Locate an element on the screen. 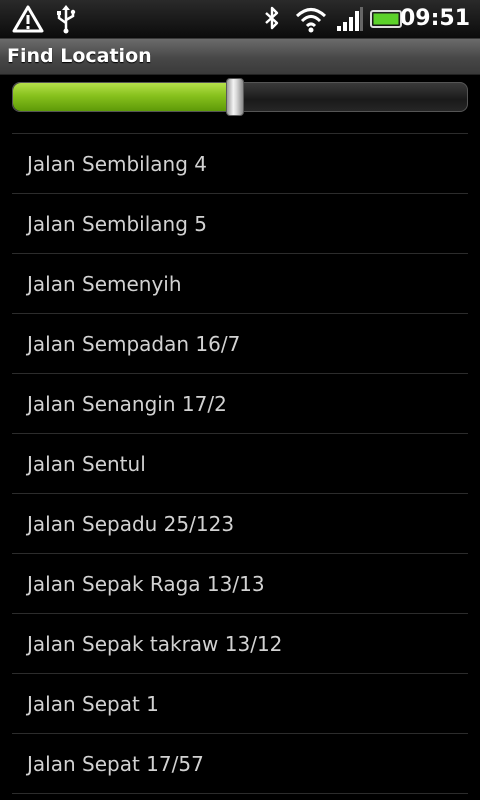 This screenshot has height=800, width=480. list-item-label: Jalan Sepadu 25/123 is located at coordinates (131, 523).